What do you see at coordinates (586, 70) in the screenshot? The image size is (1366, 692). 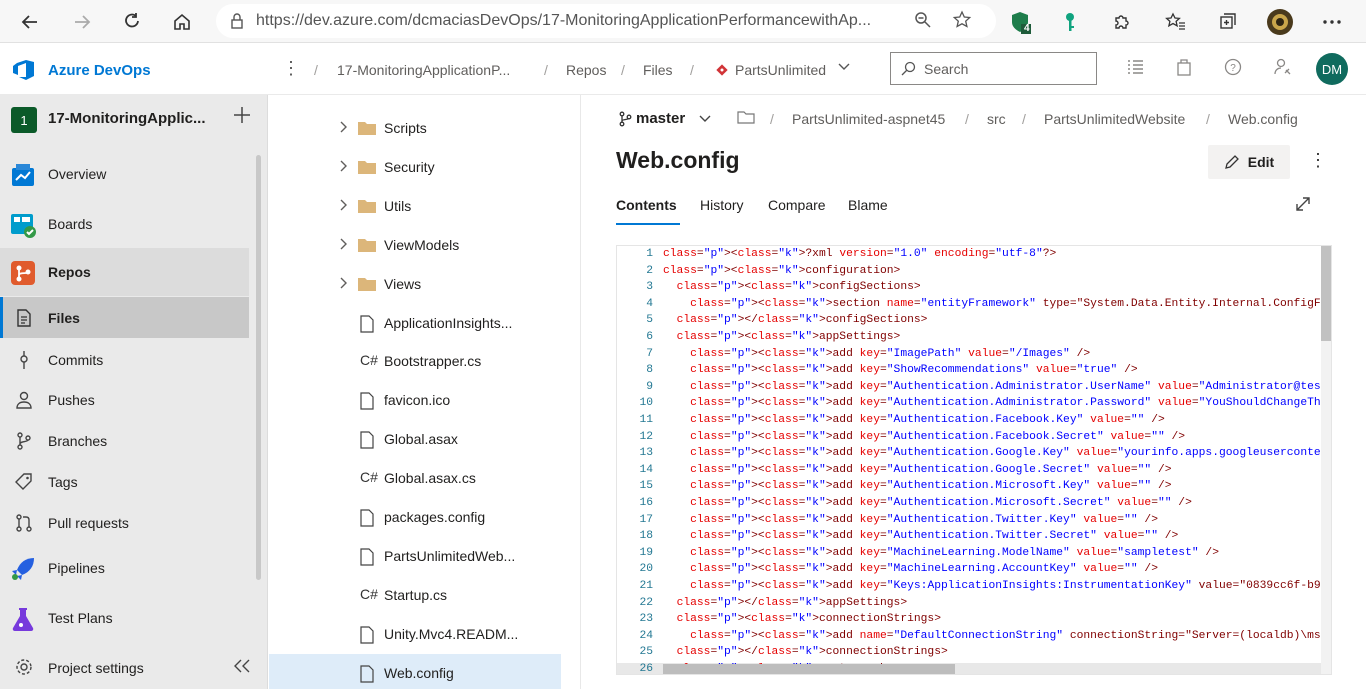 I see `breadcrumb-repos: Repos` at bounding box center [586, 70].